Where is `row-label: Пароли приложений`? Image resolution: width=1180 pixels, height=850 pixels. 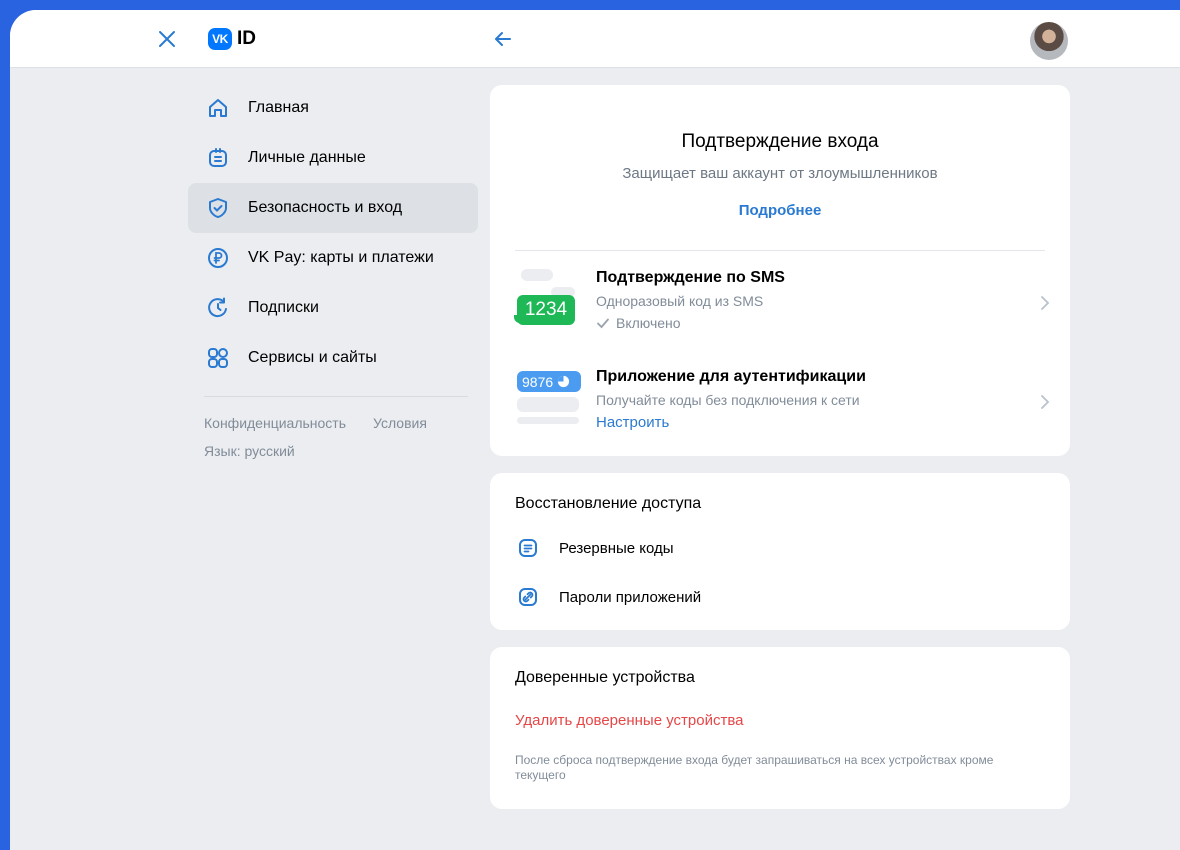
row-label: Пароли приложений is located at coordinates (630, 597).